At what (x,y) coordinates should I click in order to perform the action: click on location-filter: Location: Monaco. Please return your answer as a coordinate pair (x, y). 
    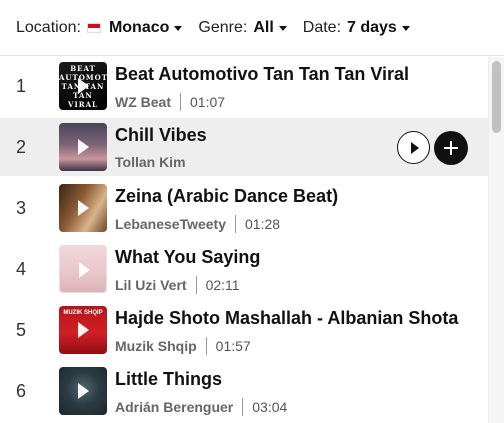
    Looking at the image, I should click on (99, 27).